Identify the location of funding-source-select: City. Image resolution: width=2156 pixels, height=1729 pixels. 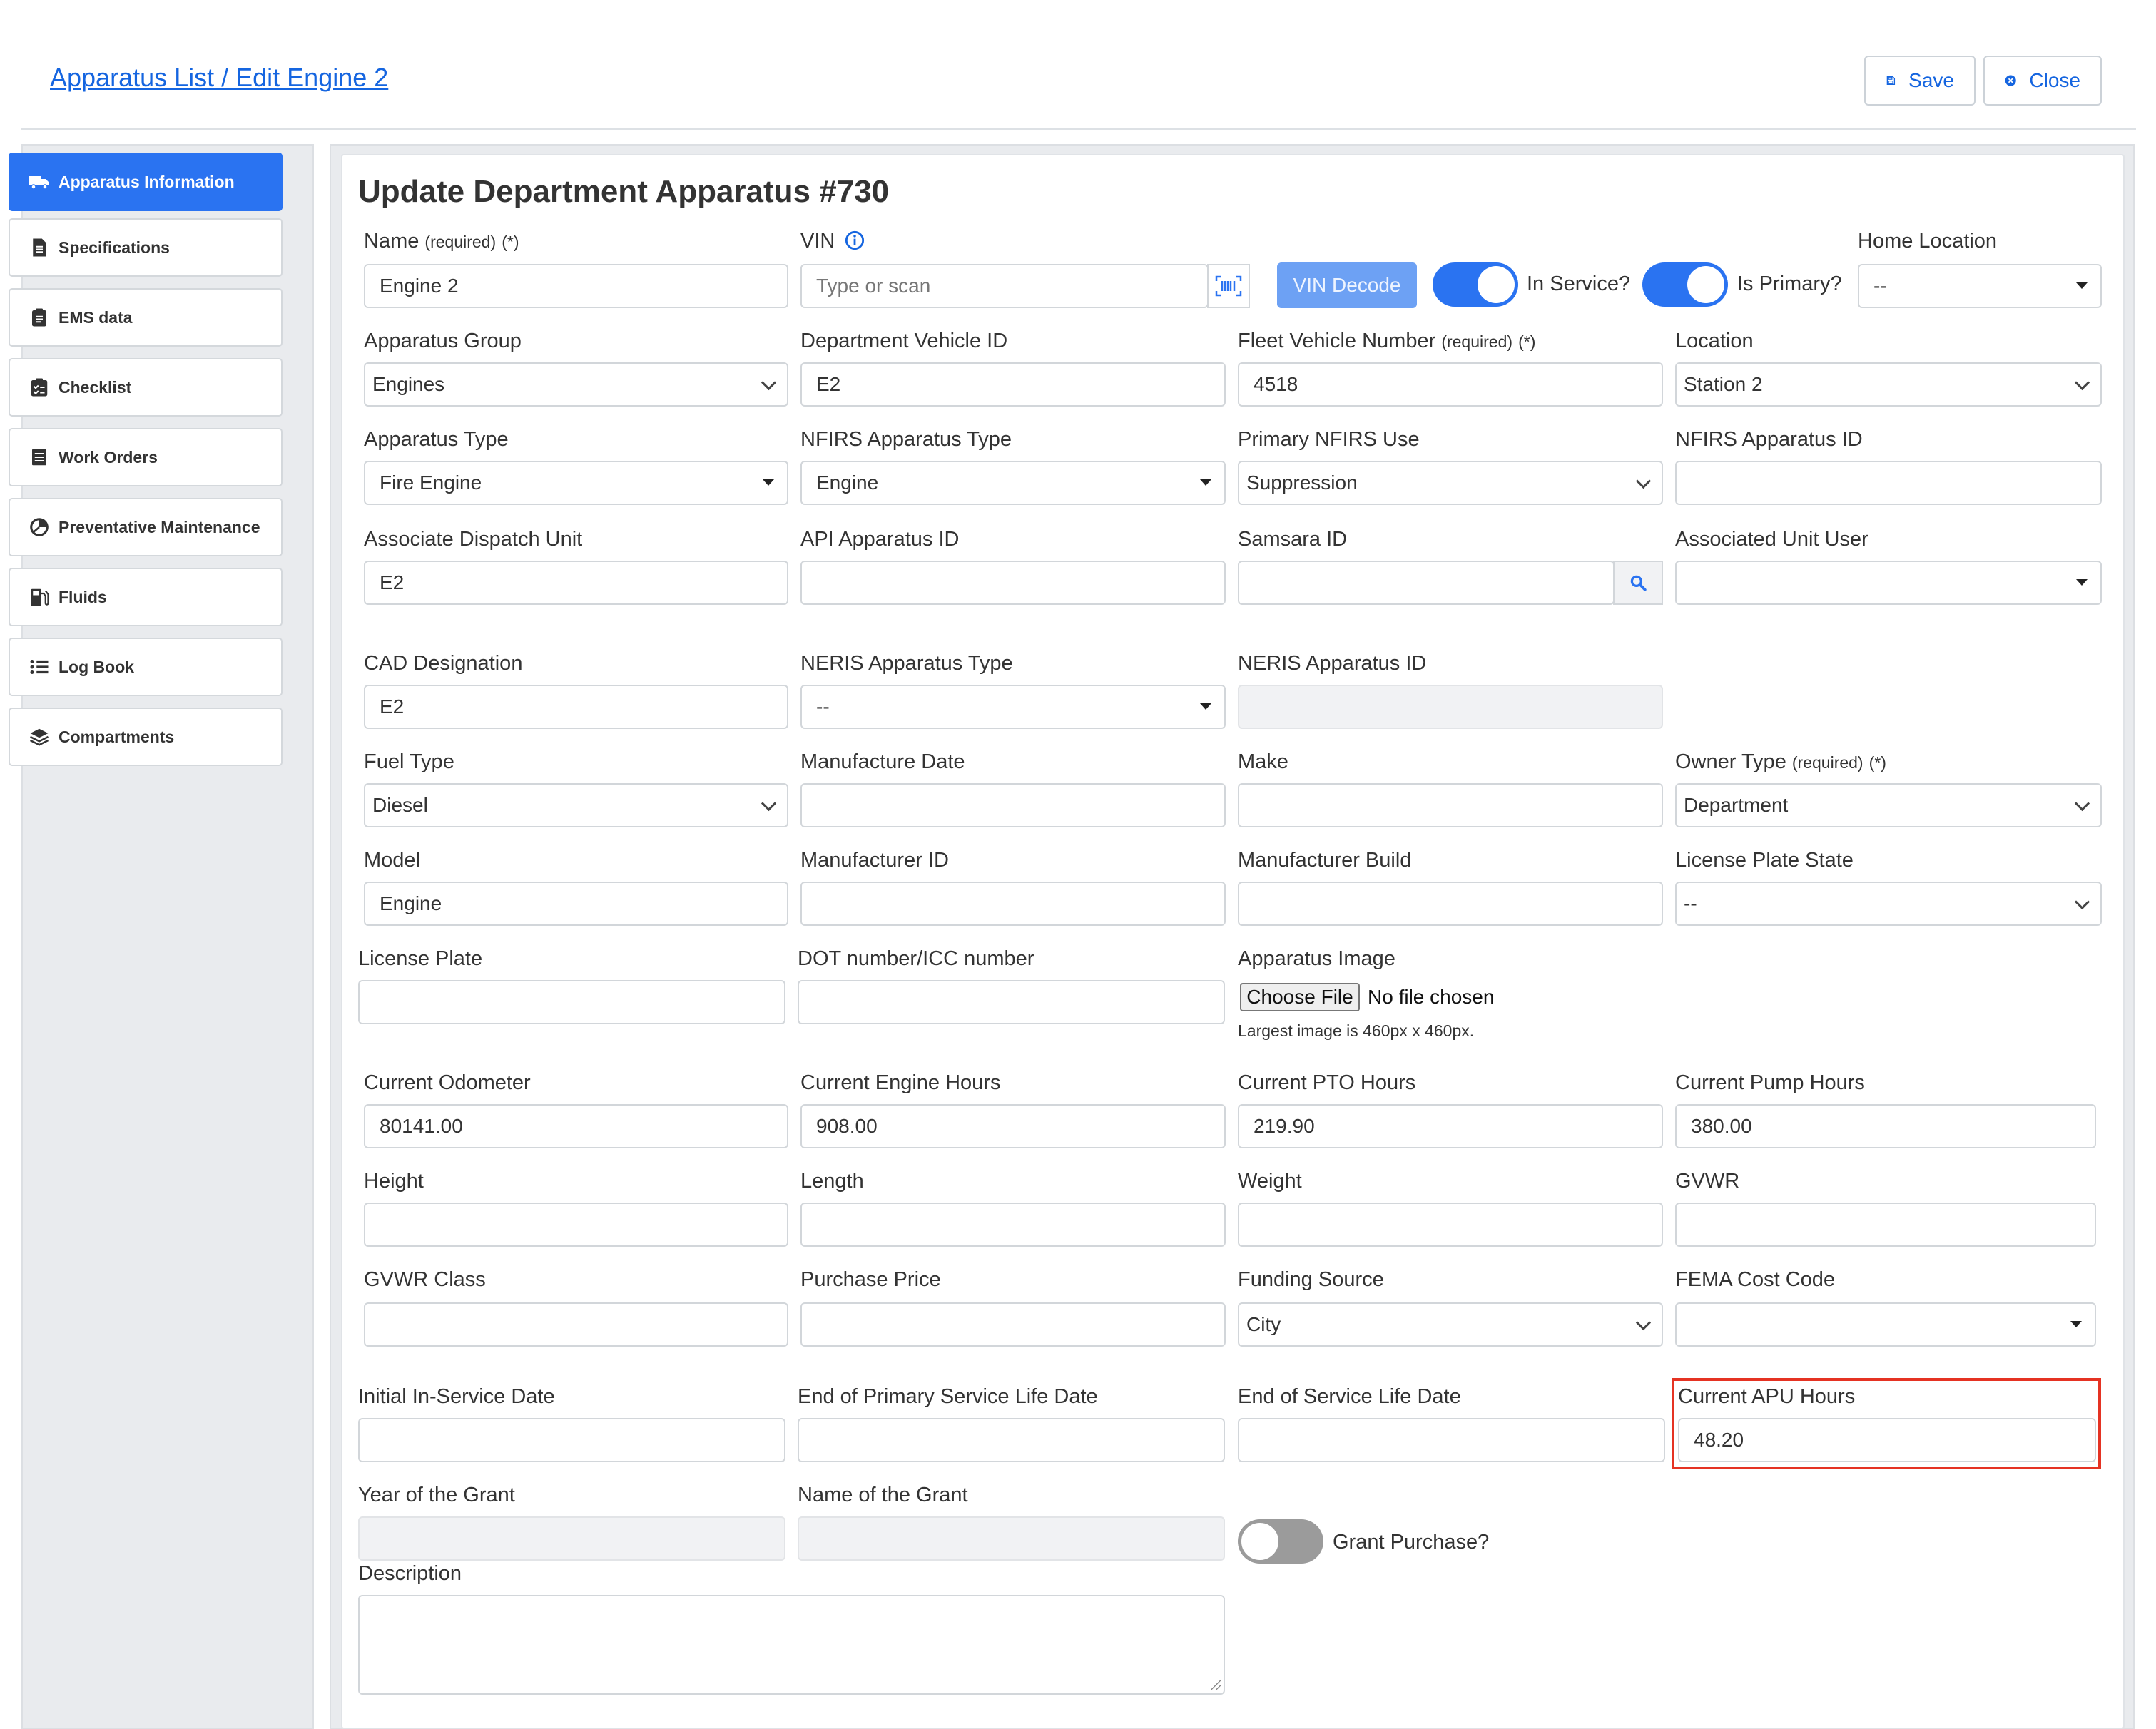
(1450, 1324).